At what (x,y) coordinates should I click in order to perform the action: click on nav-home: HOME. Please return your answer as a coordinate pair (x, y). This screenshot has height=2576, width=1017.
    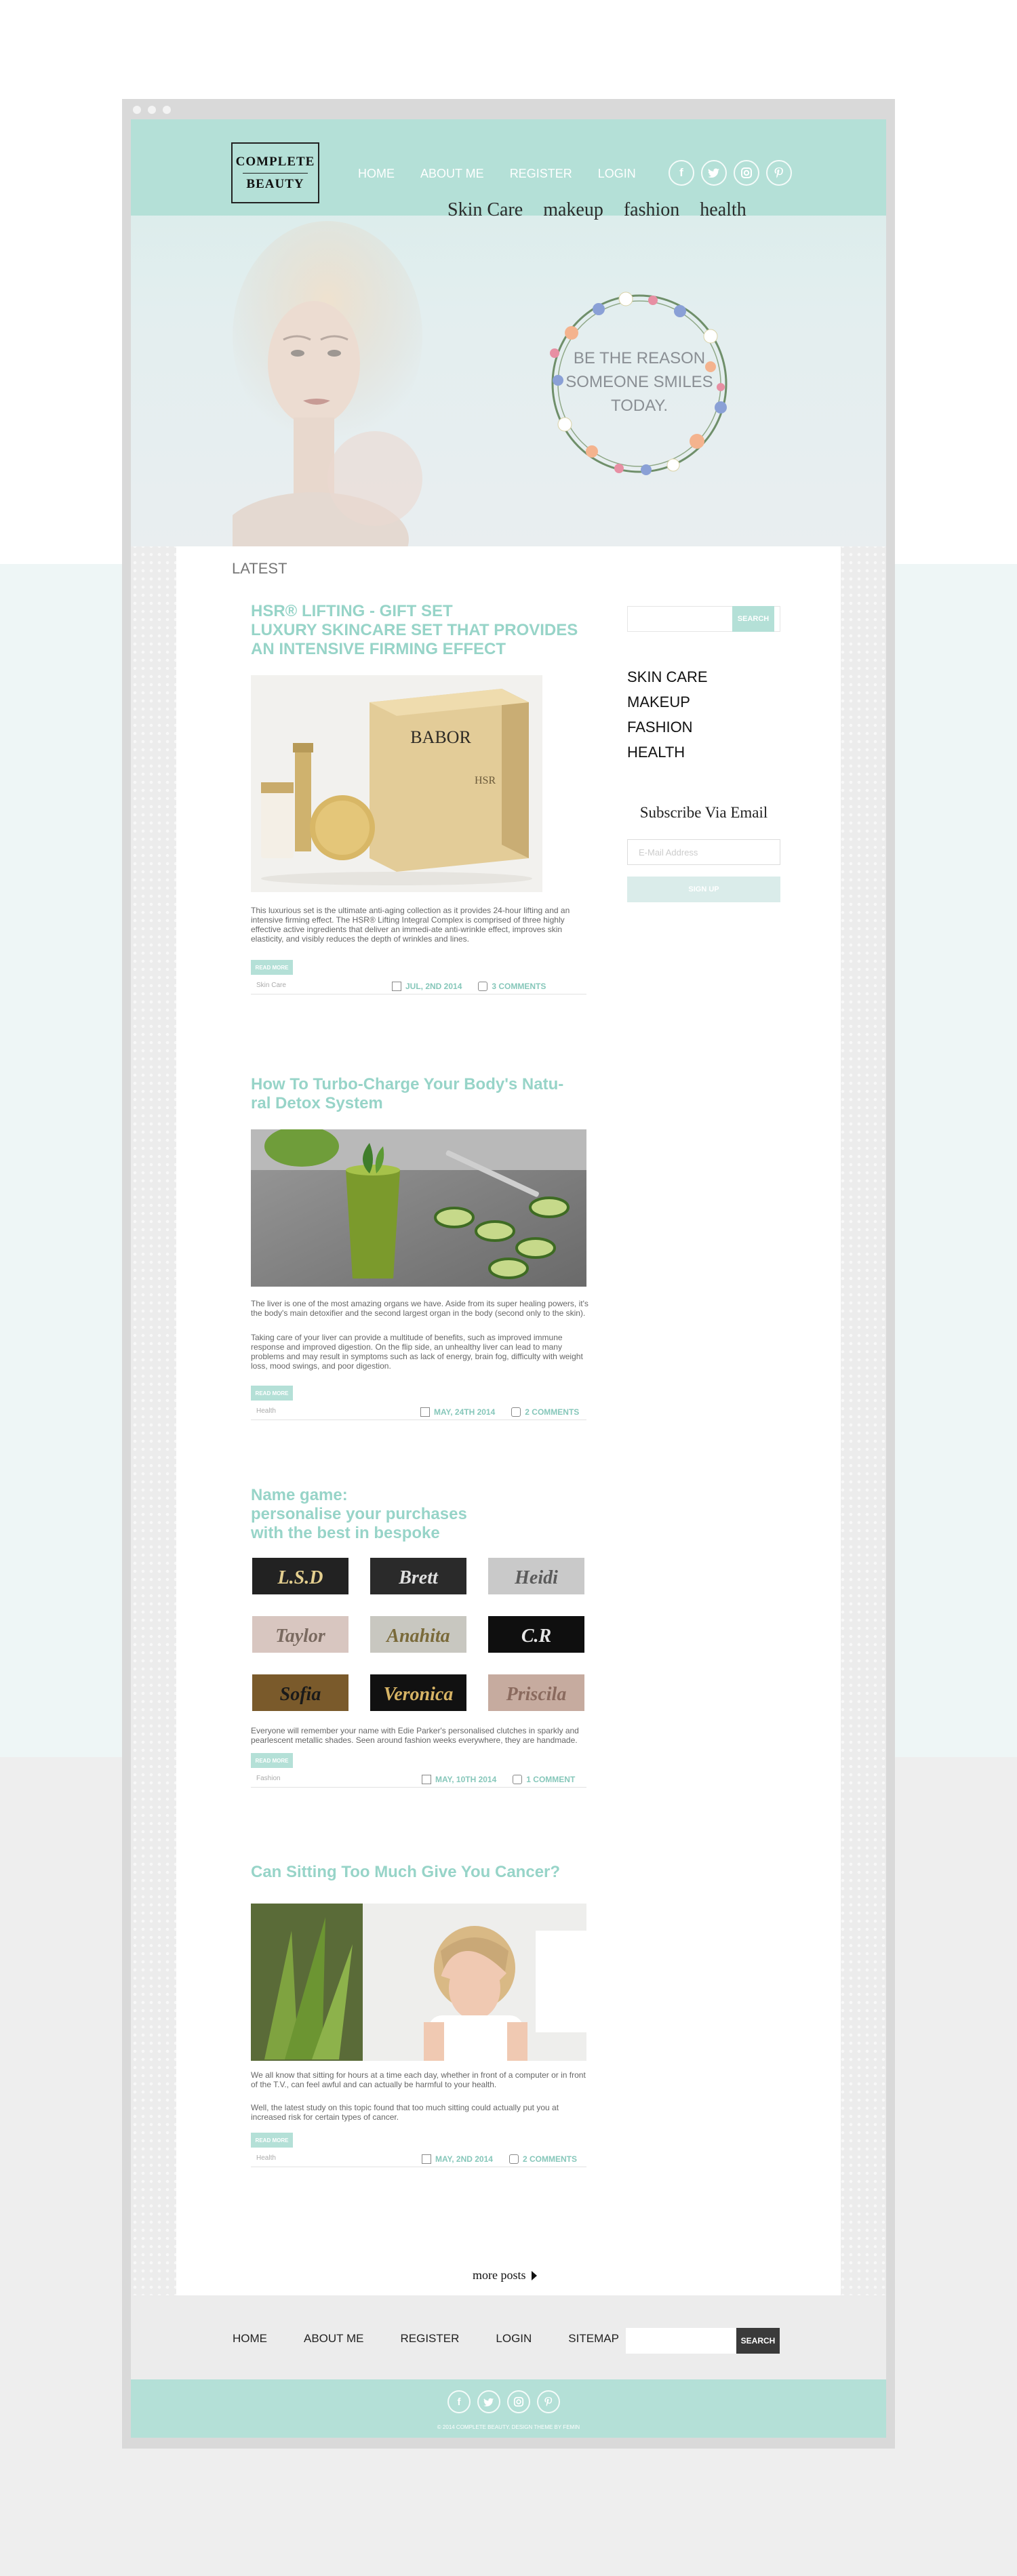
    Looking at the image, I should click on (376, 174).